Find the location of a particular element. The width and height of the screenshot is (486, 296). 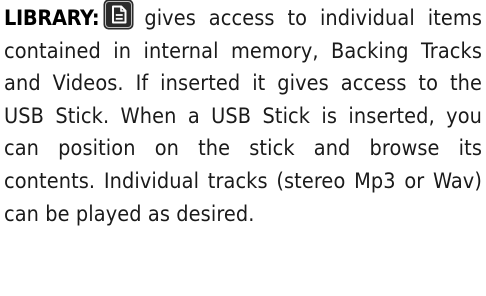

document-icon is located at coordinates (118, 15).